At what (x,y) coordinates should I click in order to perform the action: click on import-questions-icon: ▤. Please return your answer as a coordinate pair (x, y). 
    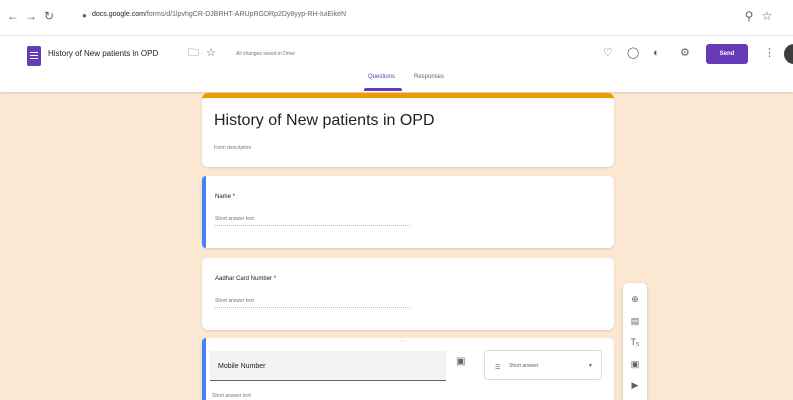
    Looking at the image, I should click on (635, 321).